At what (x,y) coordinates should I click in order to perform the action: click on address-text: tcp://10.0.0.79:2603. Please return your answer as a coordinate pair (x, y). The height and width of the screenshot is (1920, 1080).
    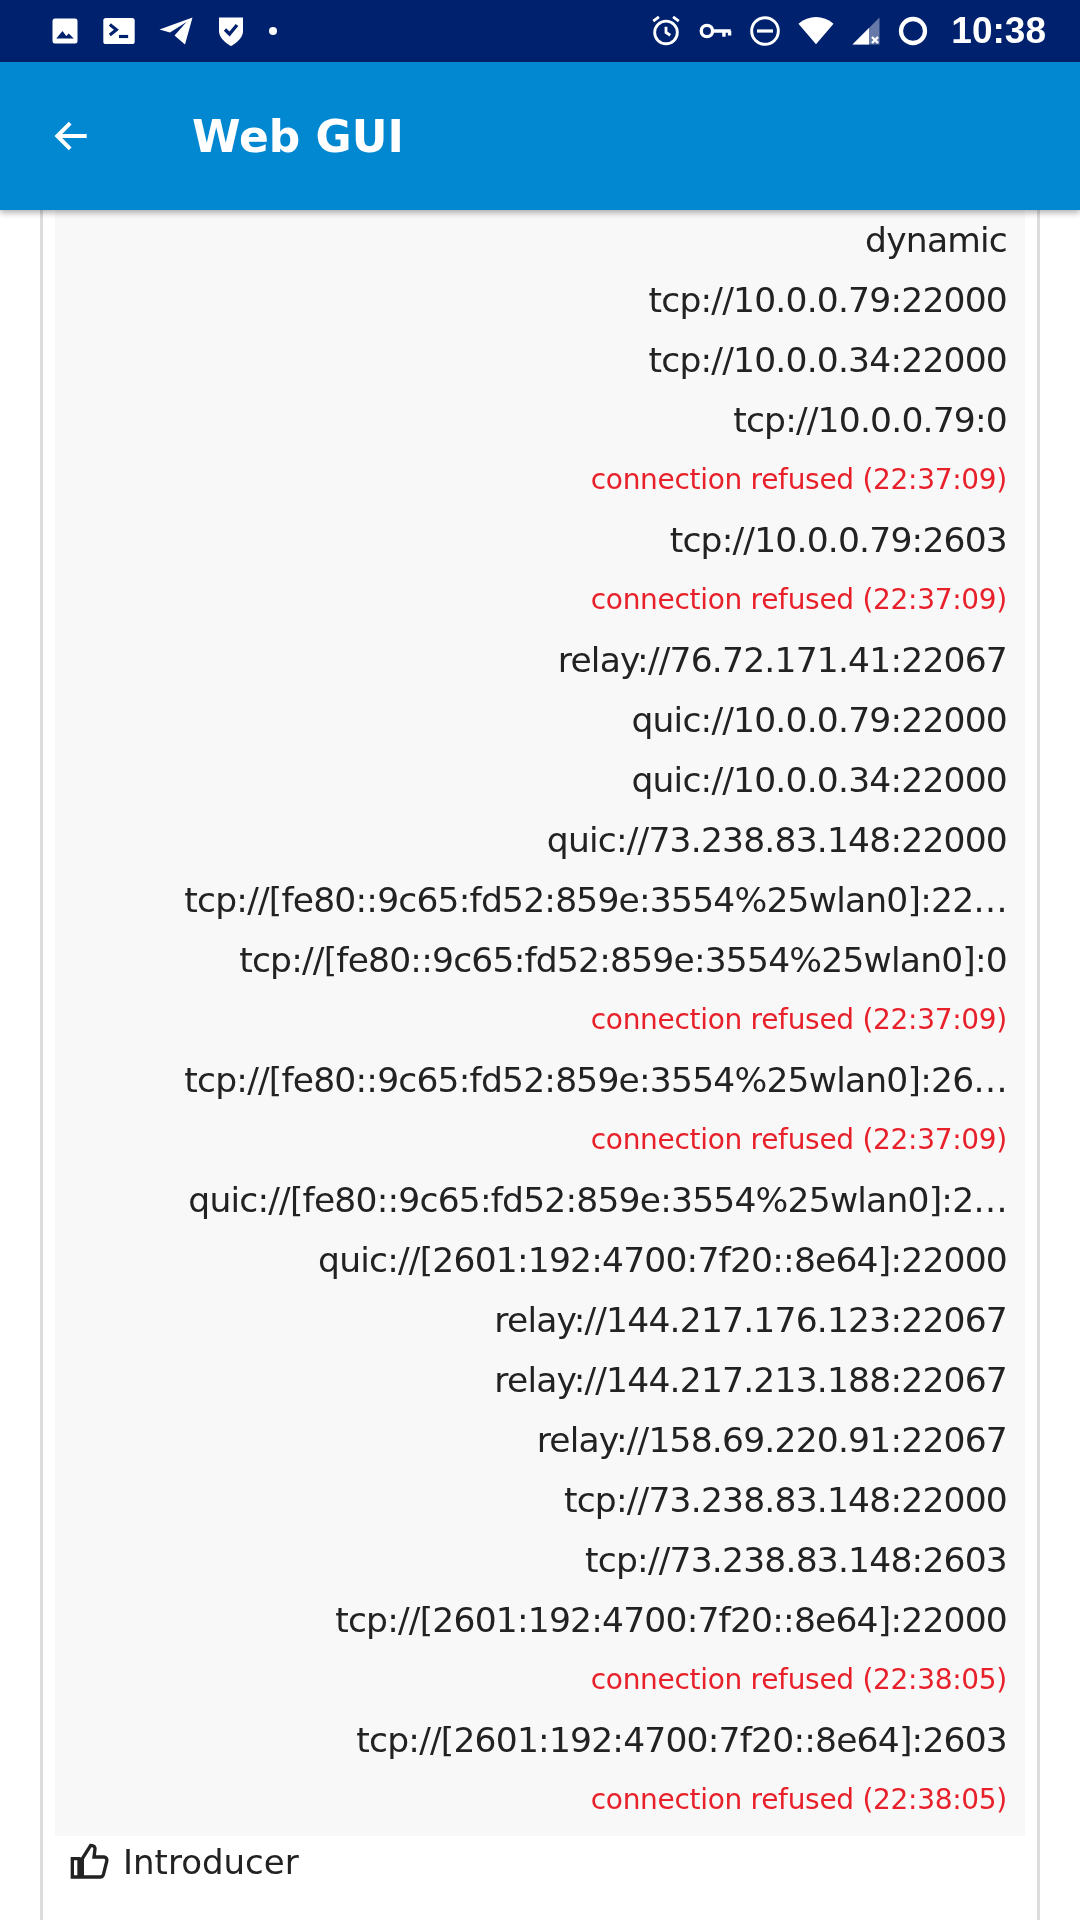
    Looking at the image, I should click on (838, 540).